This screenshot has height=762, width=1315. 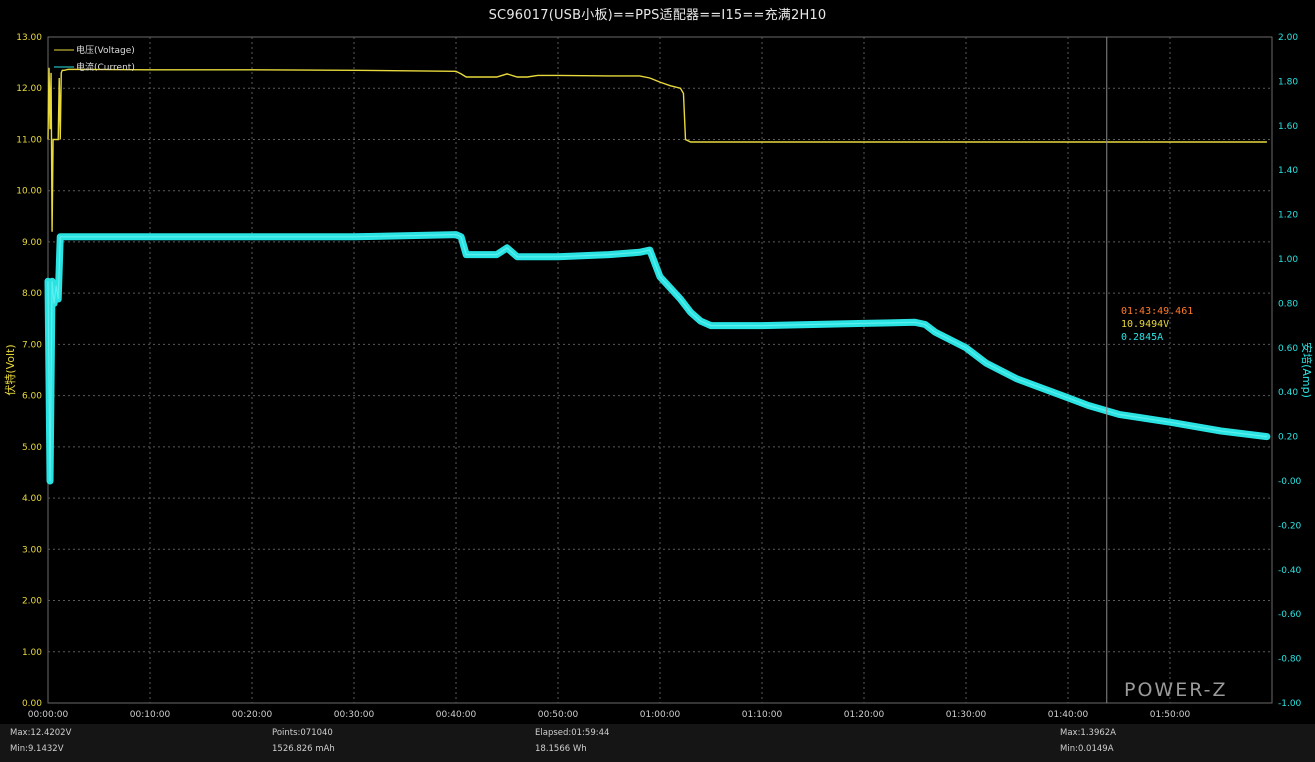 I want to click on y-tick-label: 9.00, so click(x=32, y=243).